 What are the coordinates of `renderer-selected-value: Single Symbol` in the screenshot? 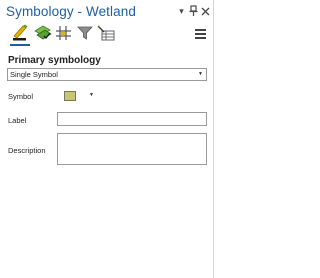 It's located at (34, 74).